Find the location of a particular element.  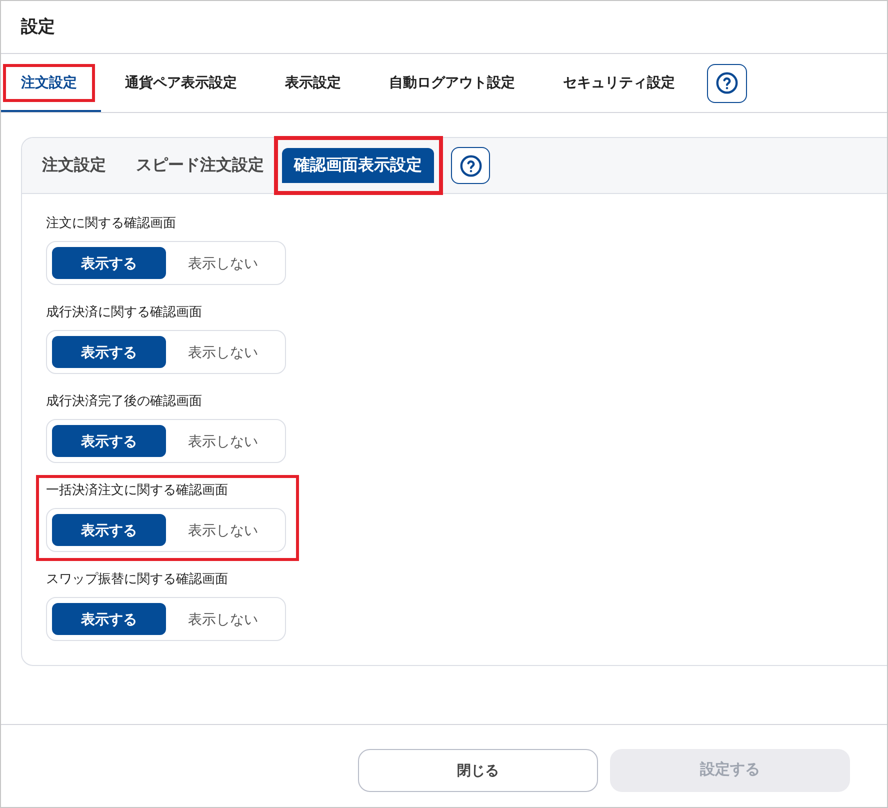

sub-tab: スピード注文設定 is located at coordinates (200, 165).